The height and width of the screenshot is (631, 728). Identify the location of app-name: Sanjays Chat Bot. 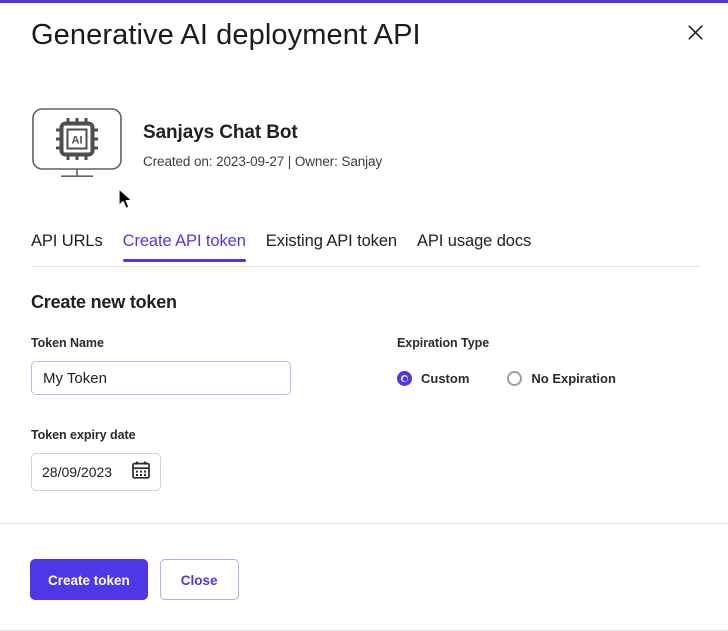
(220, 132).